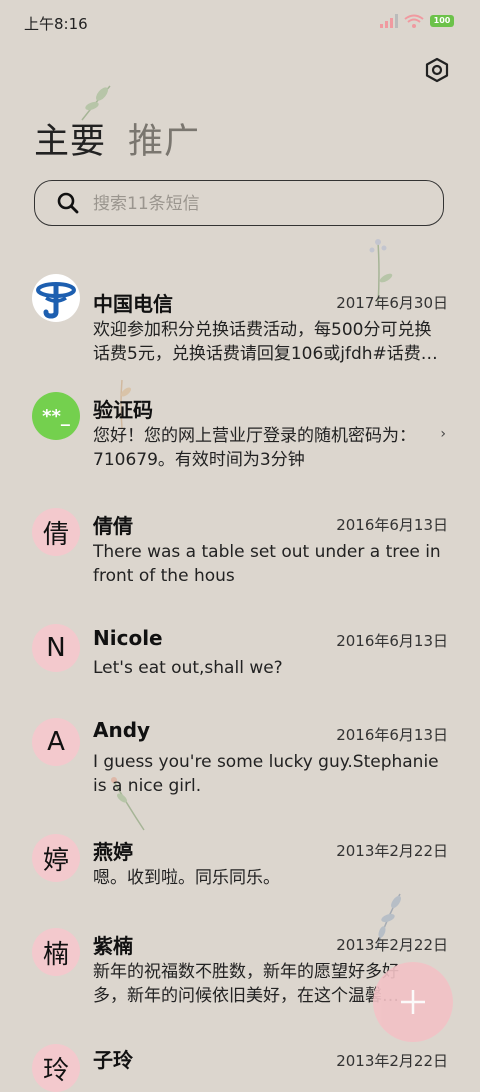  I want to click on plus-icon, so click(413, 1002).